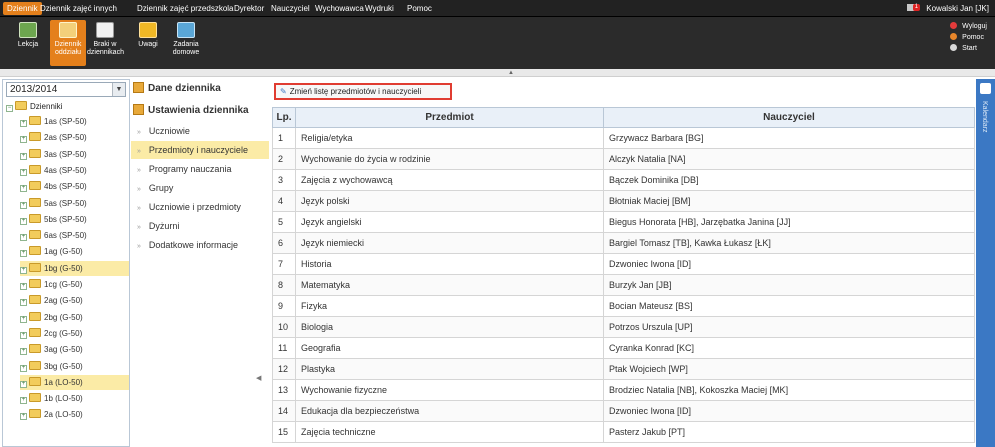  Describe the element at coordinates (74, 284) in the screenshot. I see `tree-item: +1cg (G-50)` at that location.